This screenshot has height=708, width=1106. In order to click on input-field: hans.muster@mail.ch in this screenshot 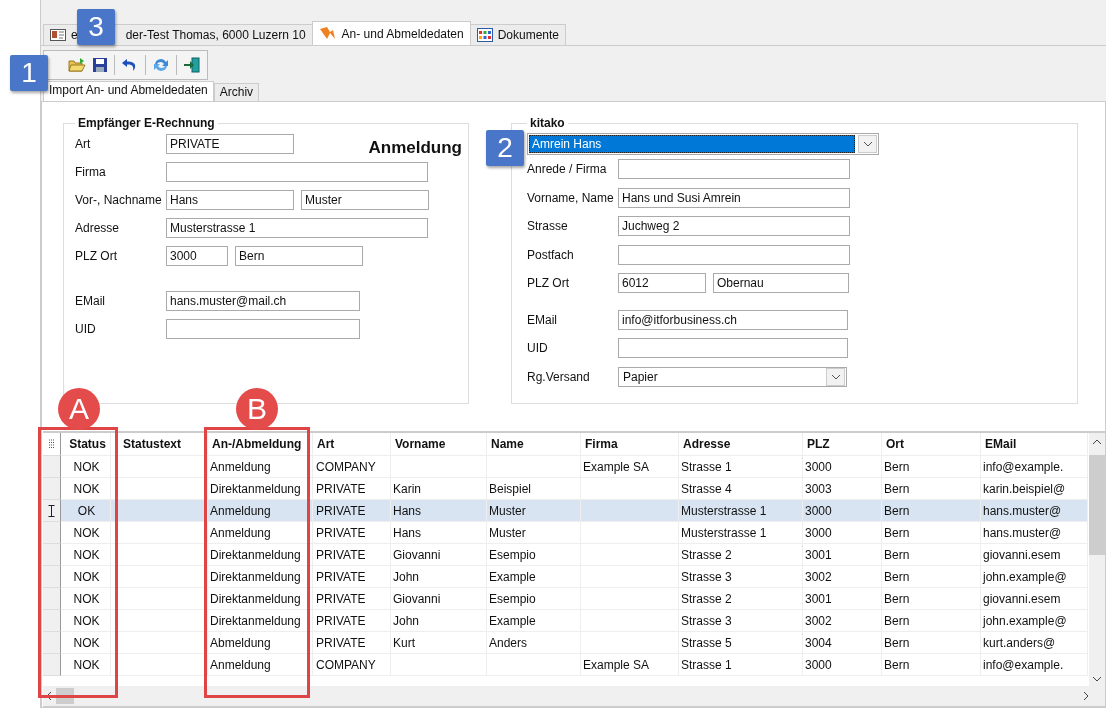, I will do `click(263, 301)`.